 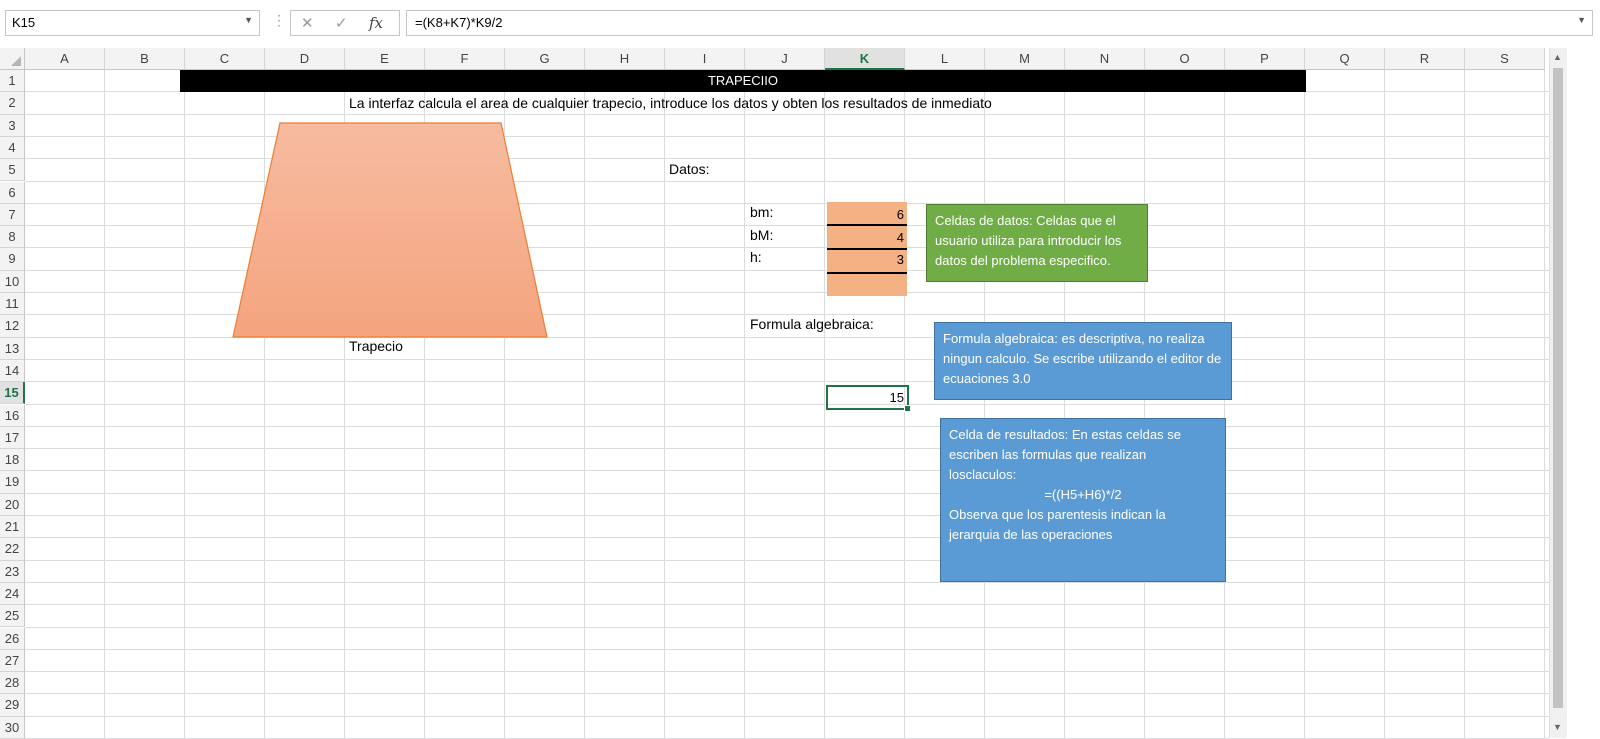 I want to click on row-header-1: 1, so click(x=12, y=81).